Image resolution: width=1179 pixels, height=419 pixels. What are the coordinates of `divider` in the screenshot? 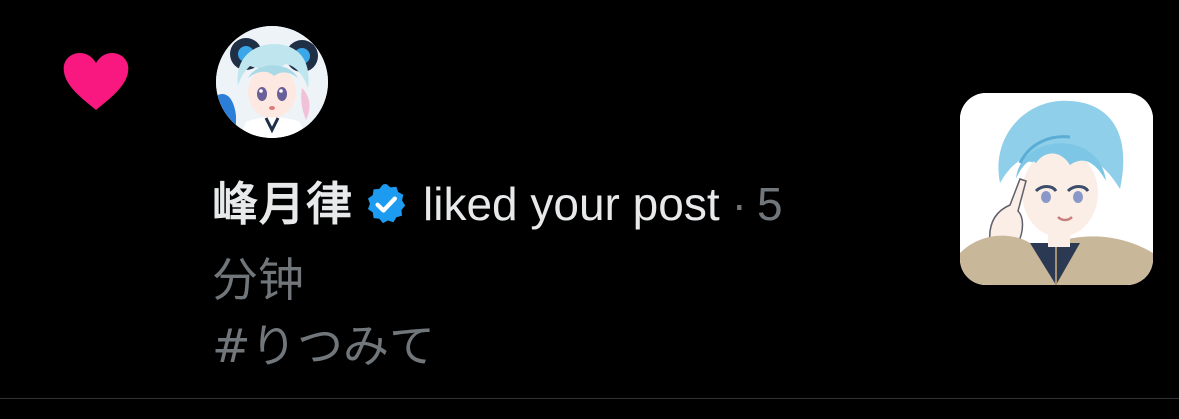 It's located at (589, 398).